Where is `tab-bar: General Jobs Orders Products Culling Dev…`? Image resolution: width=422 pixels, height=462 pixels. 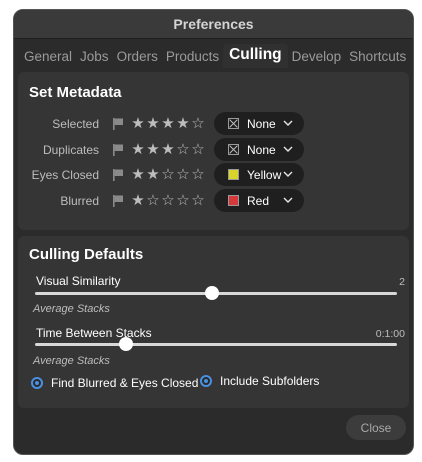
tab-bar: General Jobs Orders Products Culling Dev… is located at coordinates (213, 56).